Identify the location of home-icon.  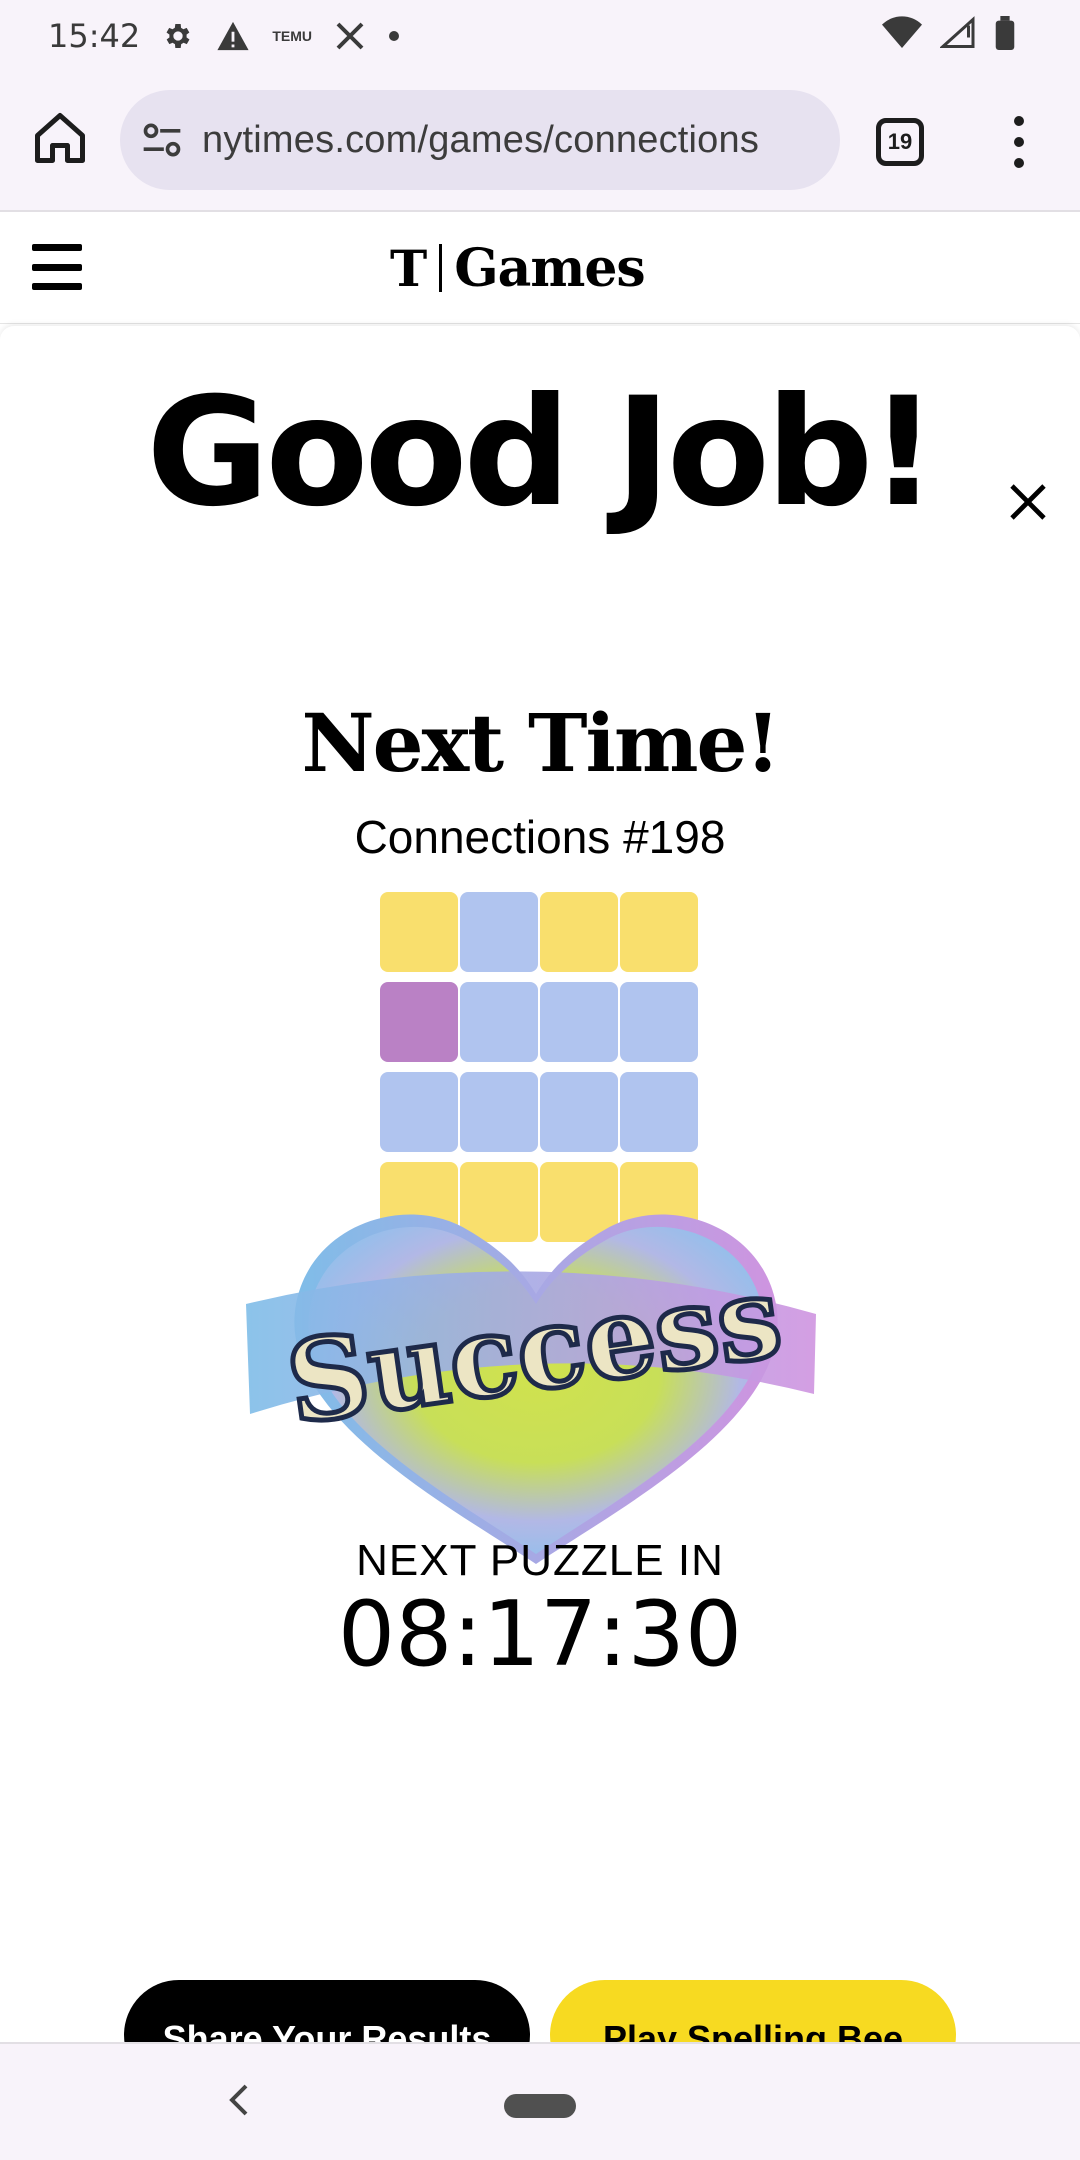
(60, 138).